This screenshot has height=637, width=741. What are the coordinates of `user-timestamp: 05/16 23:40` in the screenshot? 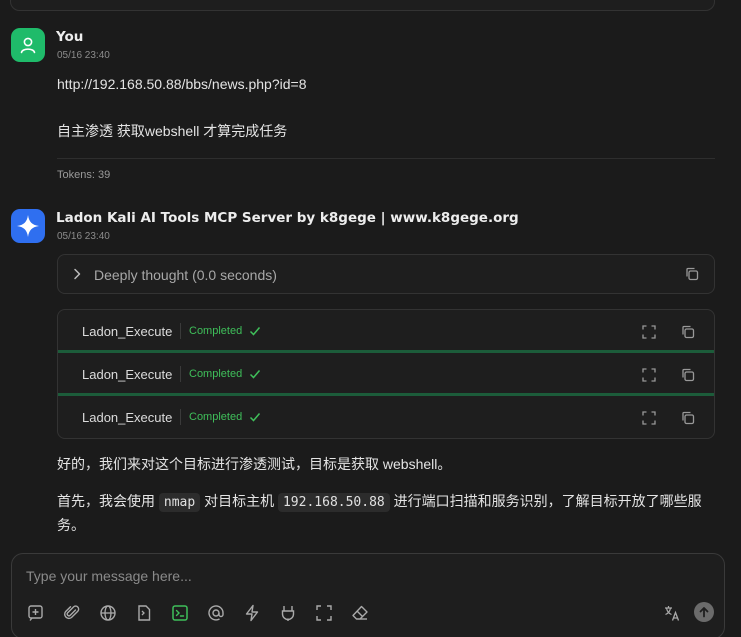 It's located at (83, 55).